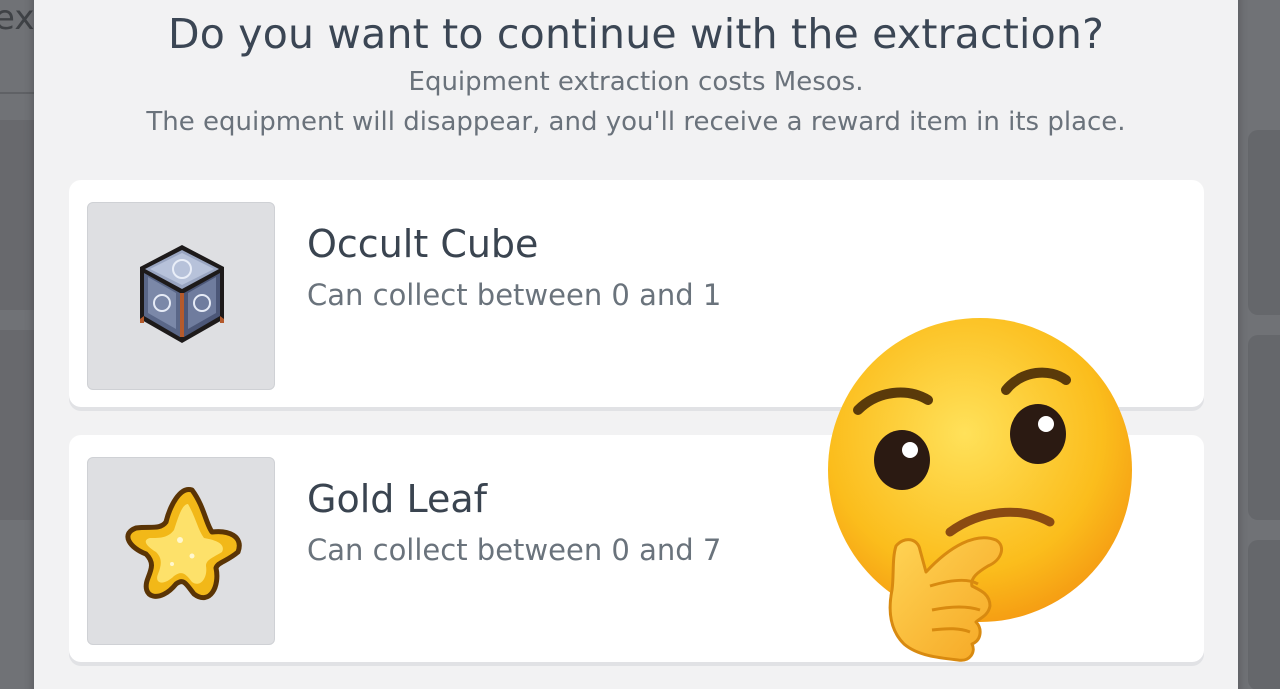 Image resolution: width=1280 pixels, height=689 pixels. I want to click on background-partial-text: ex, so click(17, 19).